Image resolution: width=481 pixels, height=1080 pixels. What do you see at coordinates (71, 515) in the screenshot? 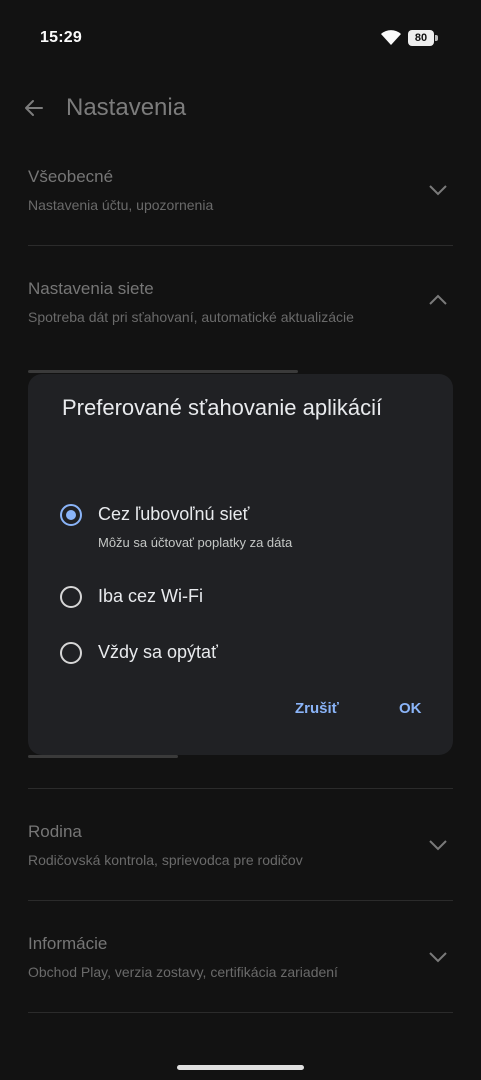
I see `radio-button-selected` at bounding box center [71, 515].